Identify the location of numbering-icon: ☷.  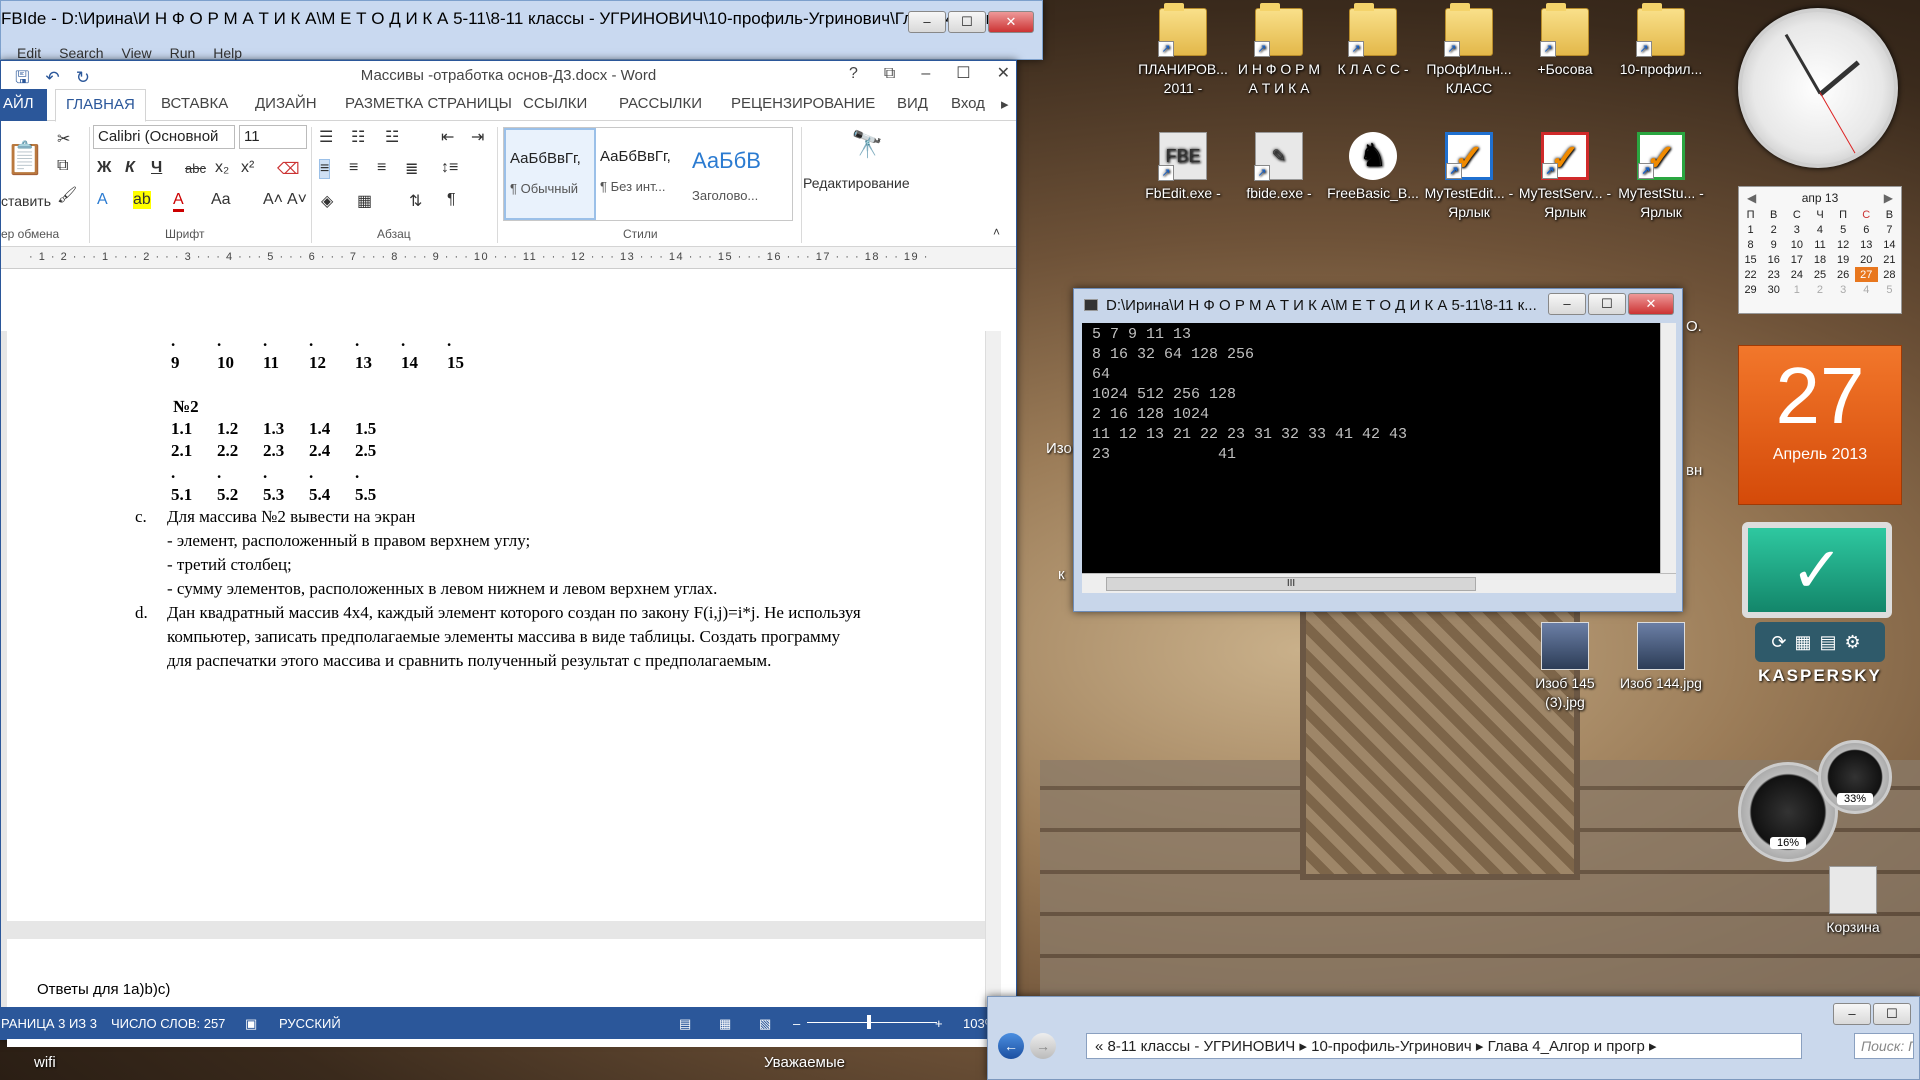
(358, 137).